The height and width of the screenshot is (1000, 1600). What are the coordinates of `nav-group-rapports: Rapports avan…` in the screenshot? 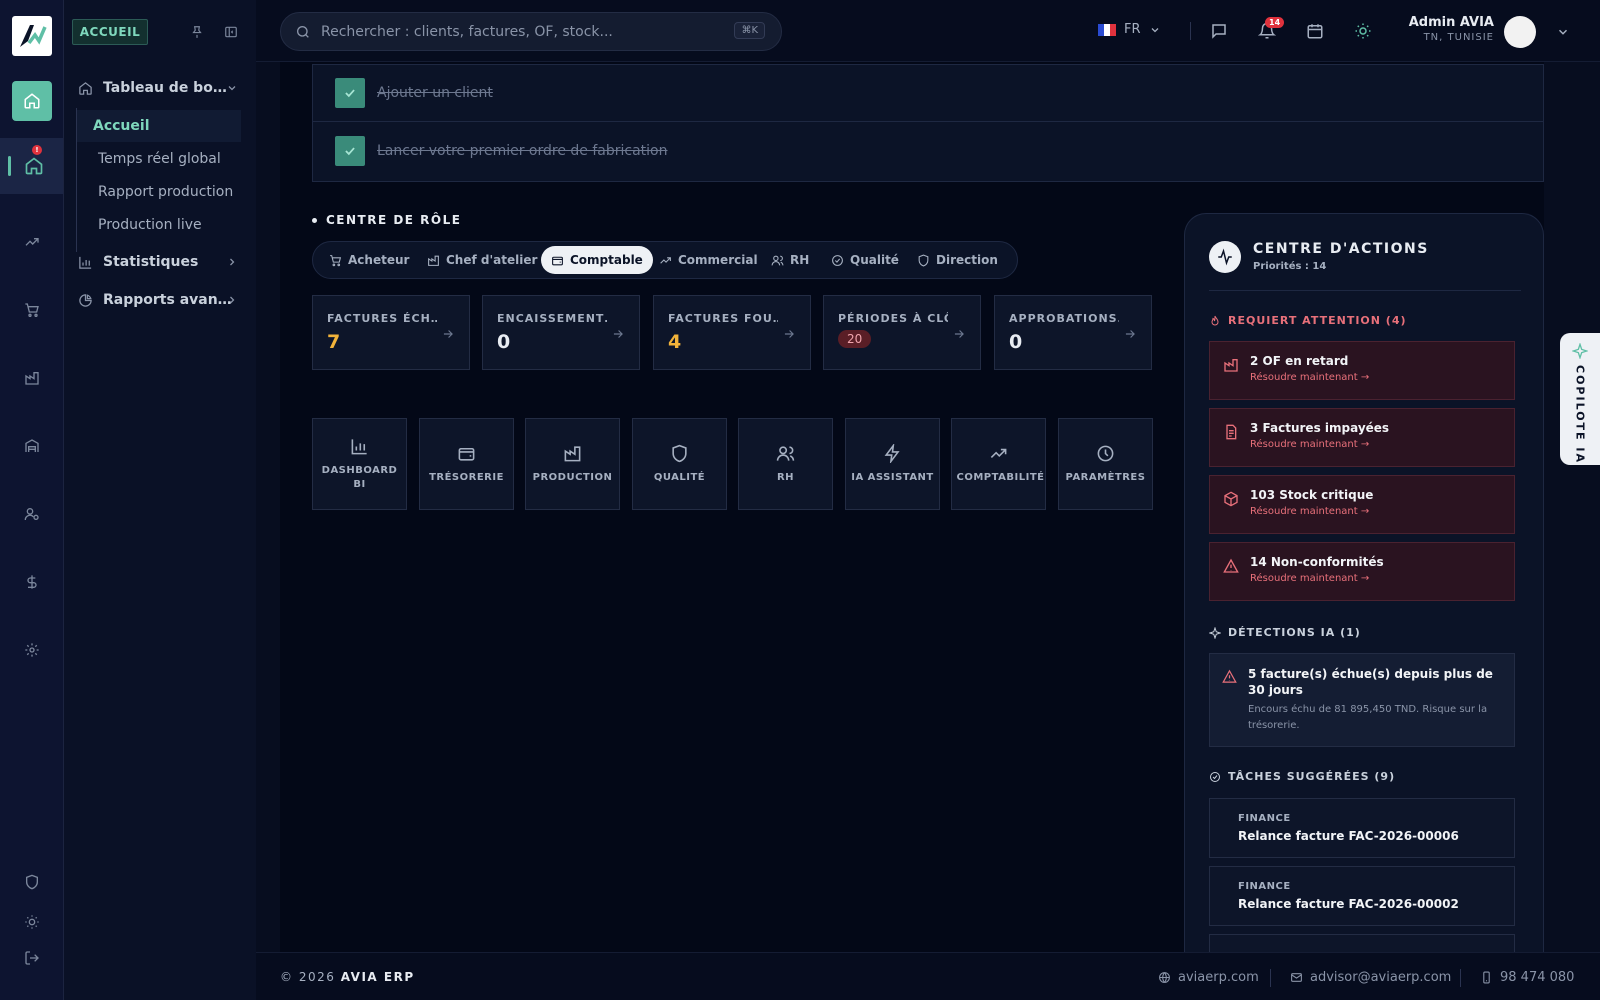 It's located at (156, 300).